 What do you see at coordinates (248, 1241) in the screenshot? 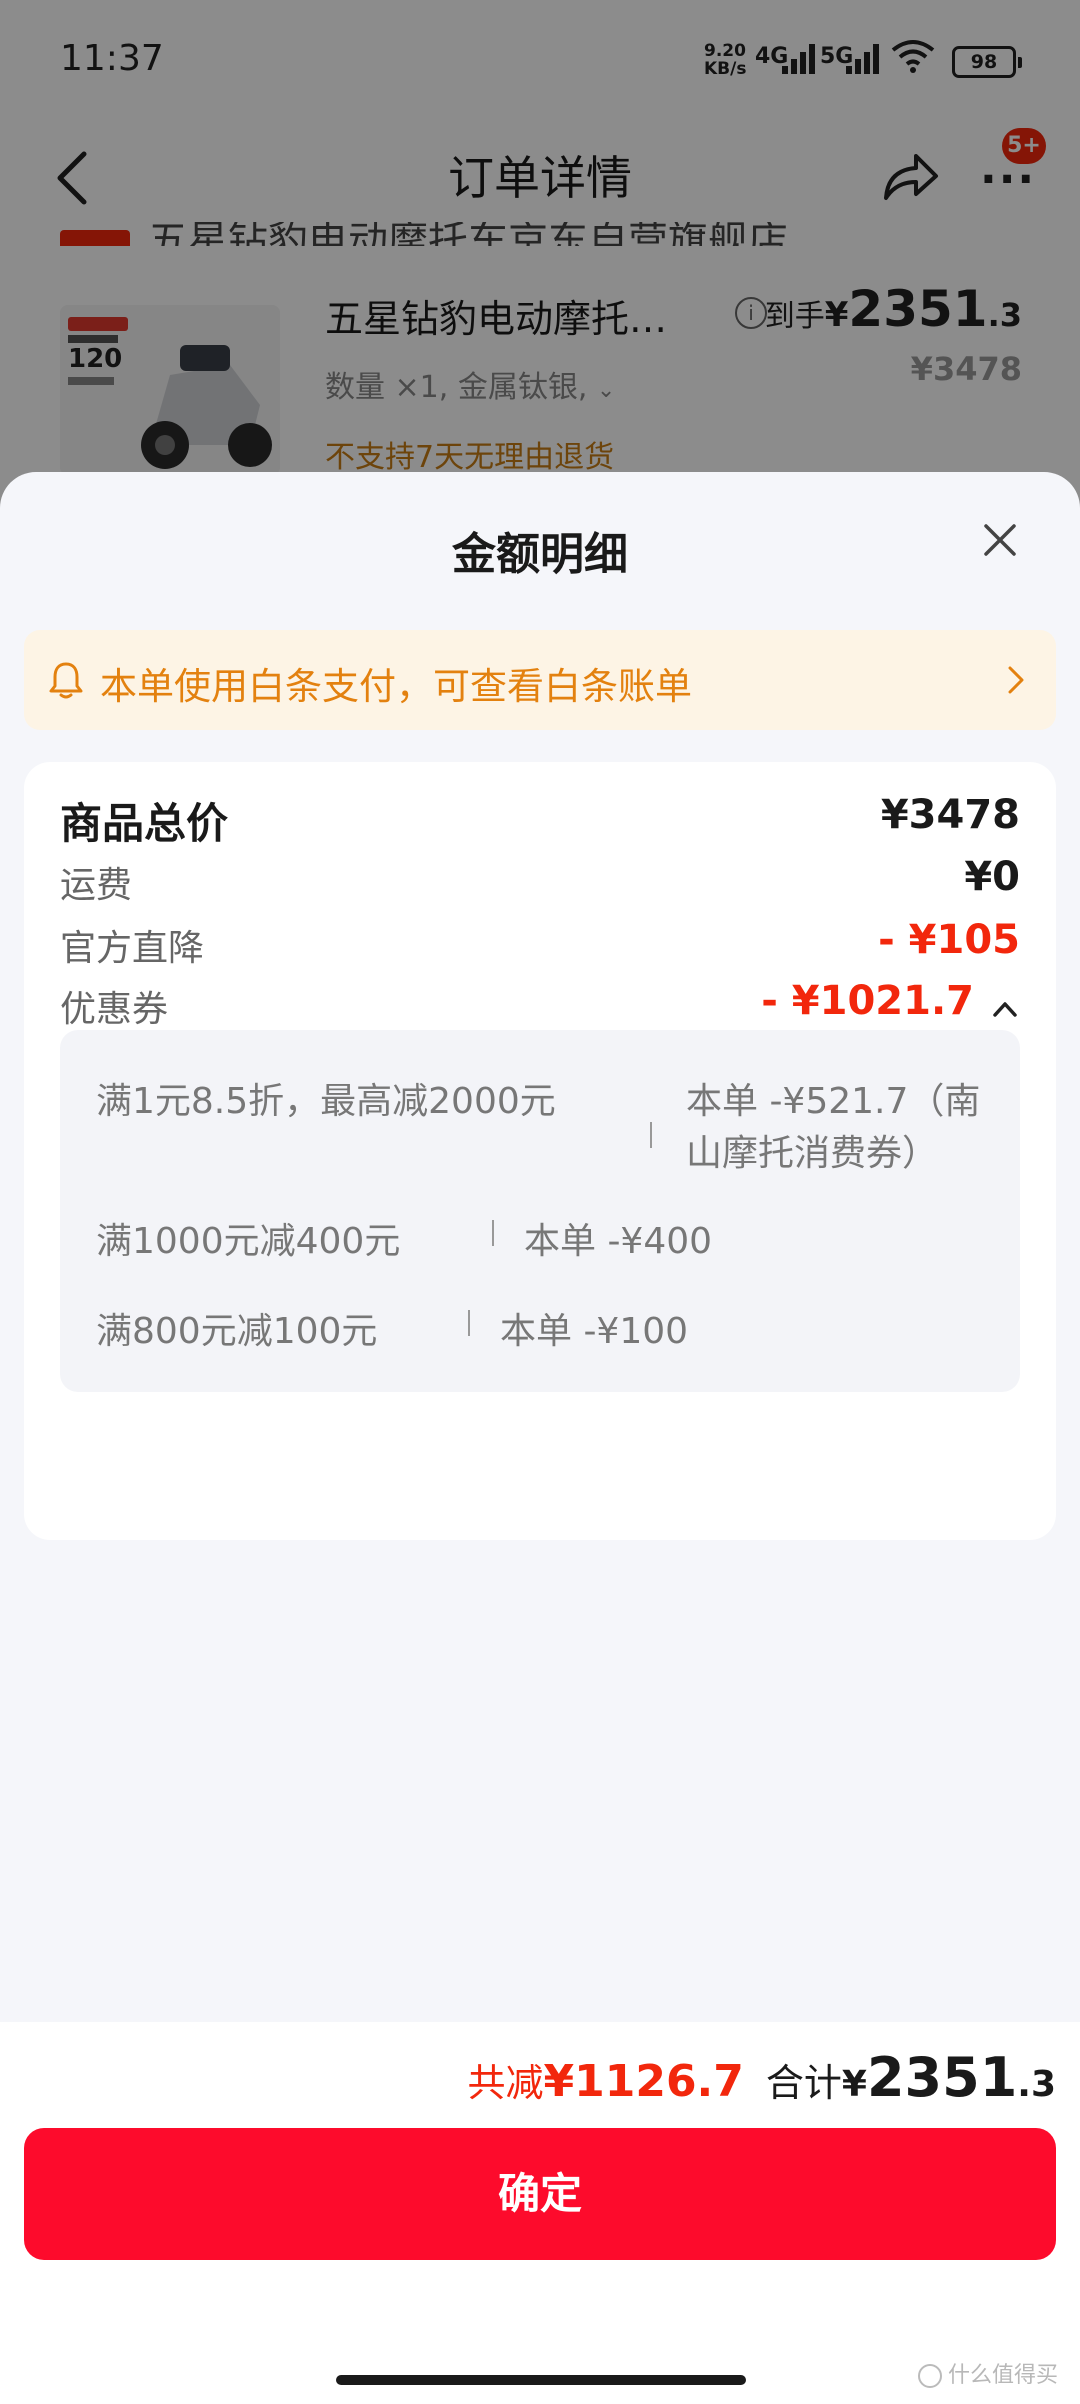
I see `coupon-rule-2: 满1000元减400元` at bounding box center [248, 1241].